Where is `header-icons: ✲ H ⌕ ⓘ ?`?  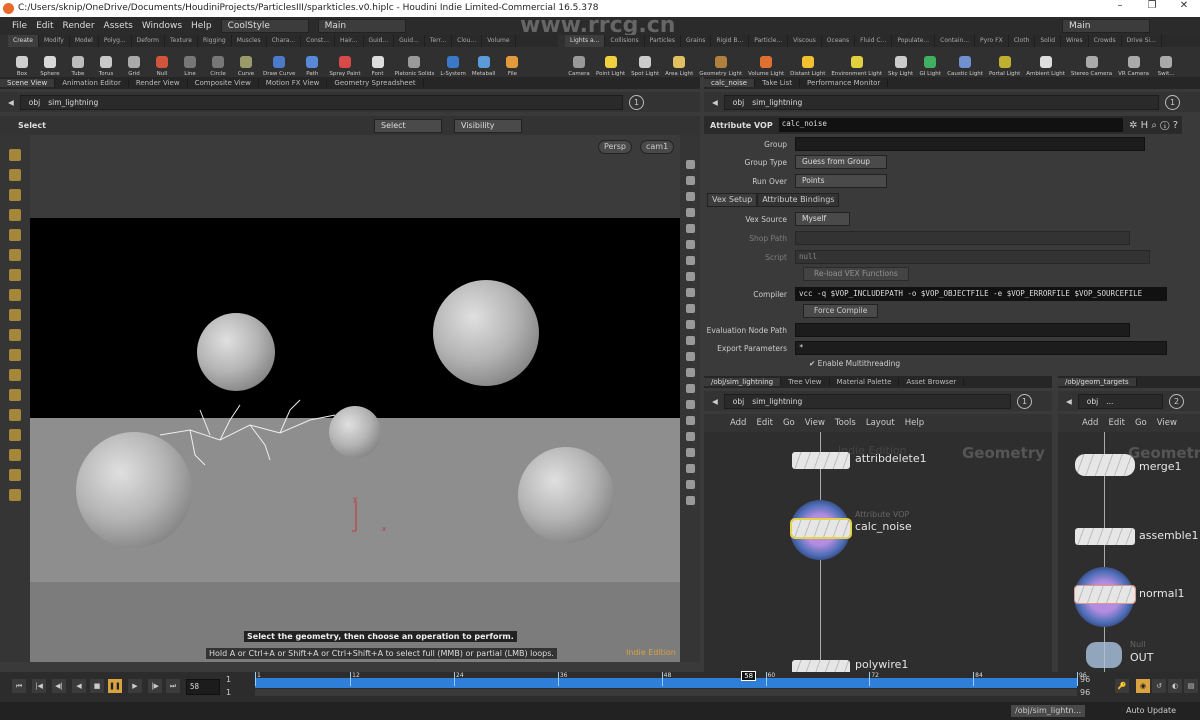
header-icons: ✲ H ⌕ ⓘ ? is located at coordinates (1155, 125).